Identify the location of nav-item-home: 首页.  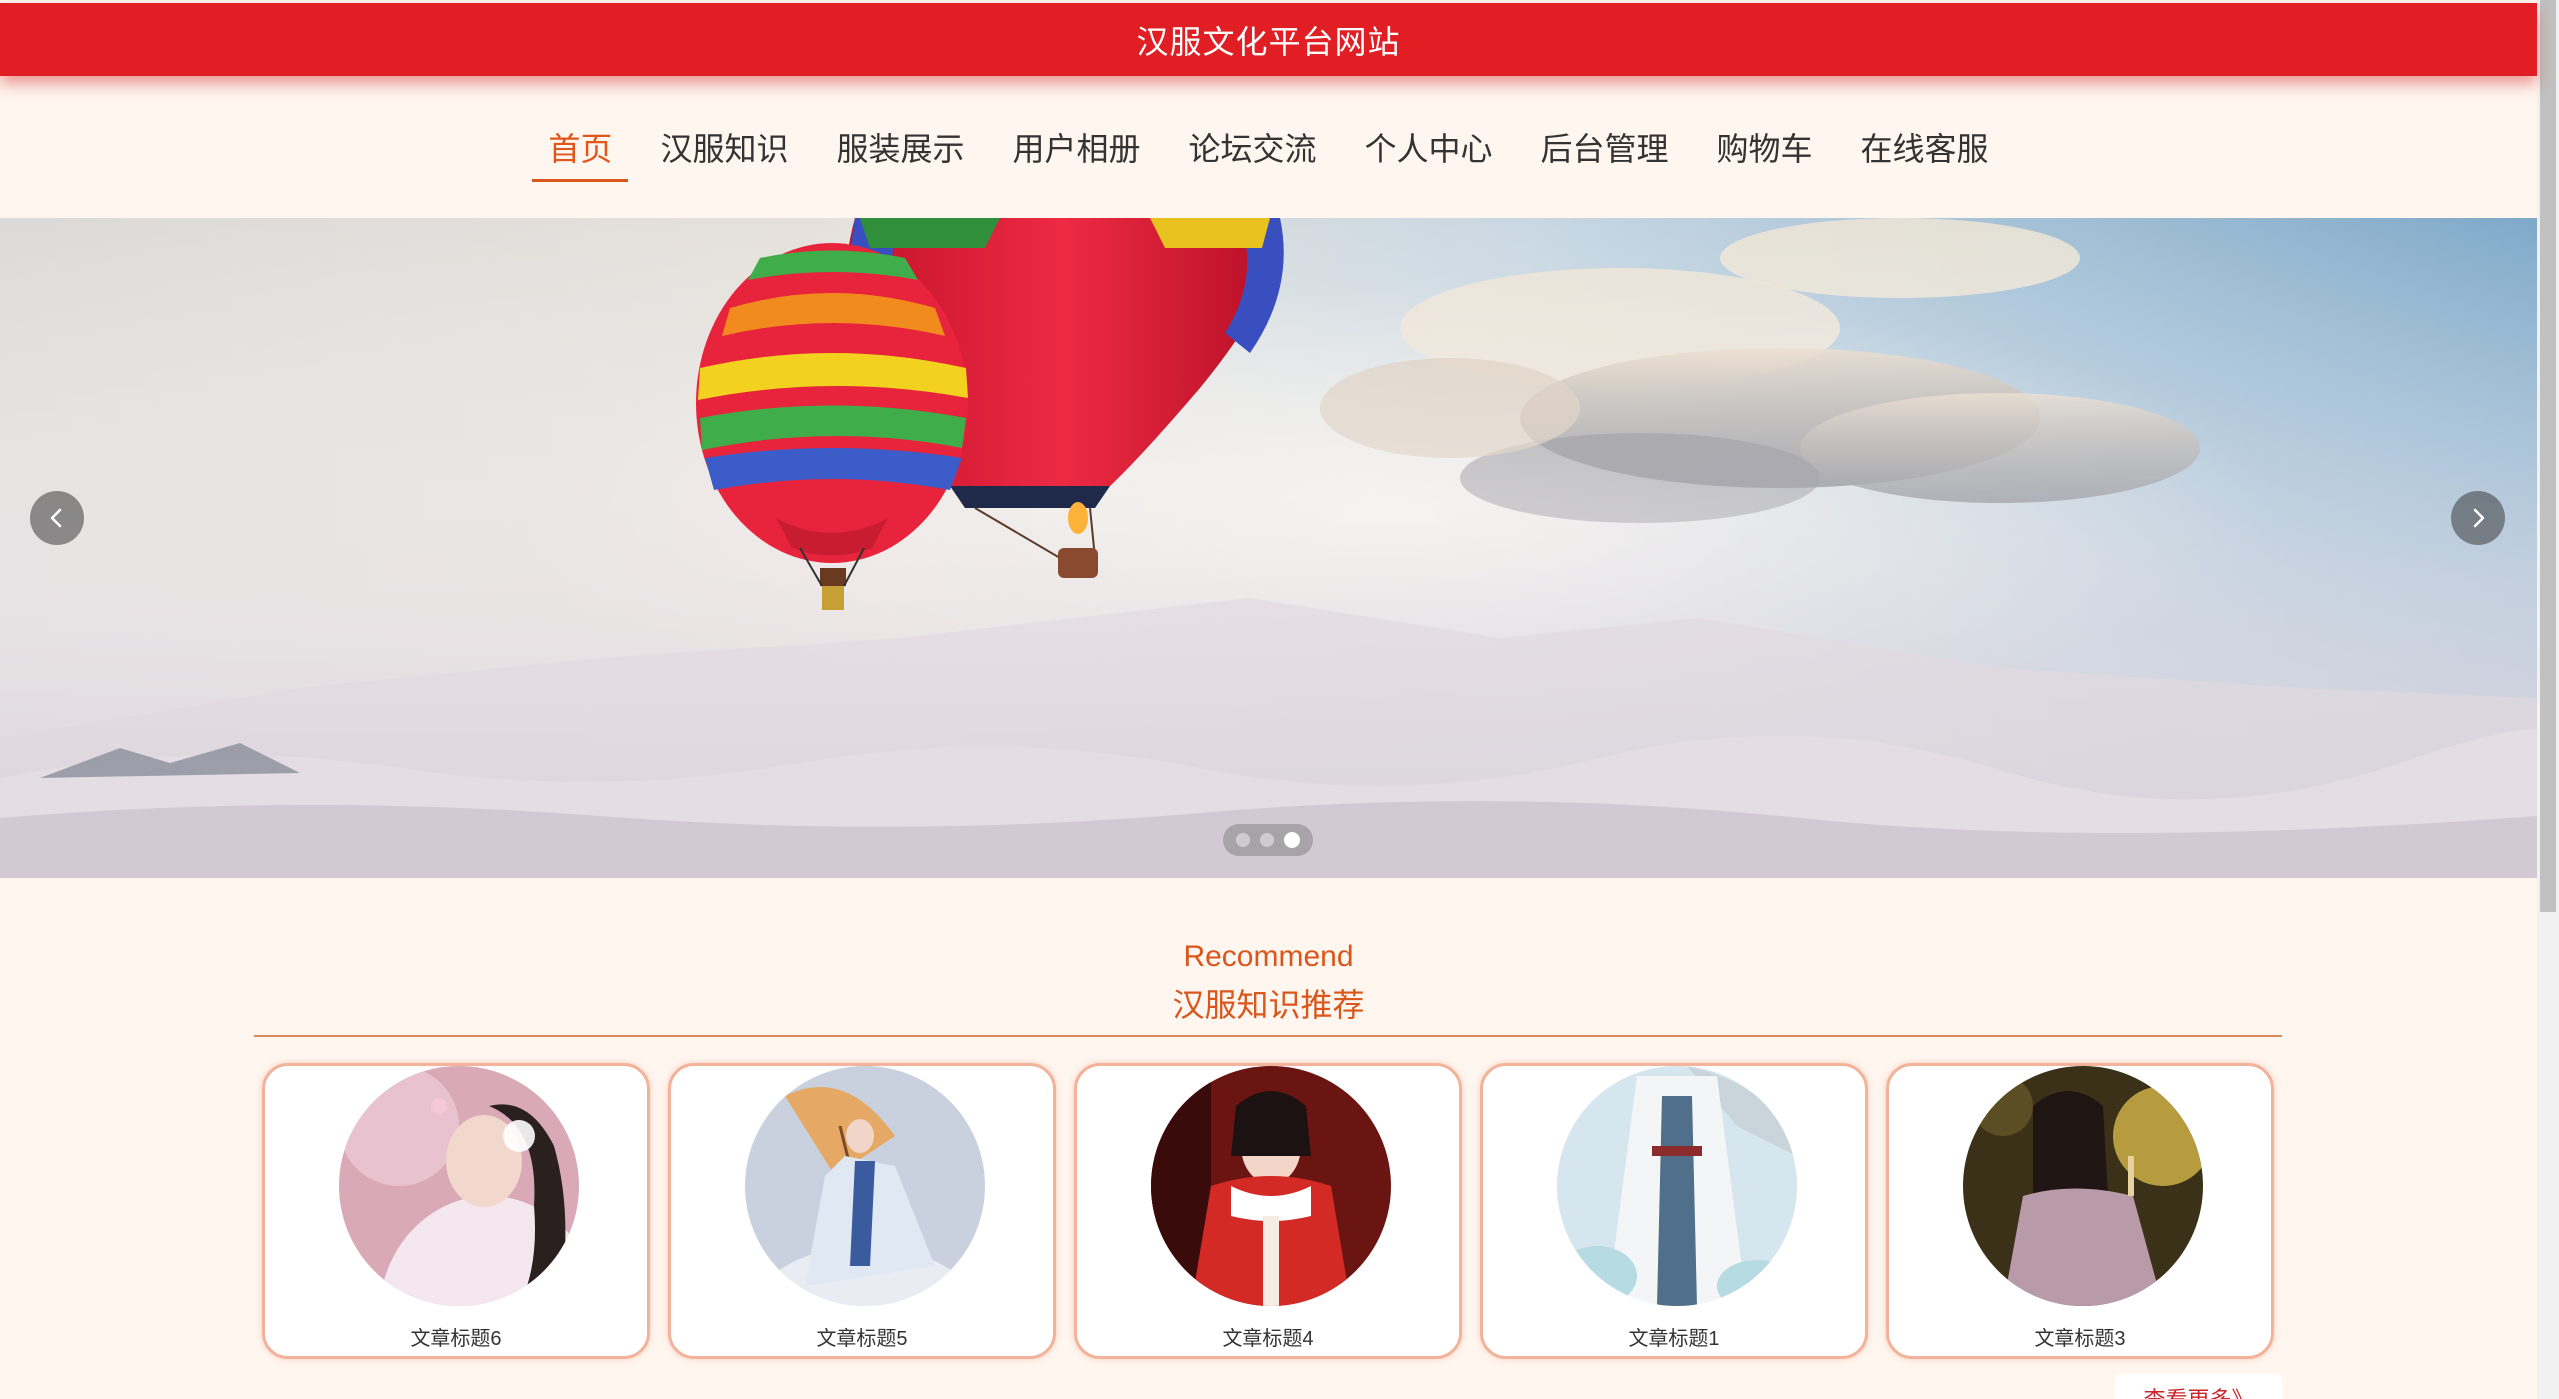
(580, 153).